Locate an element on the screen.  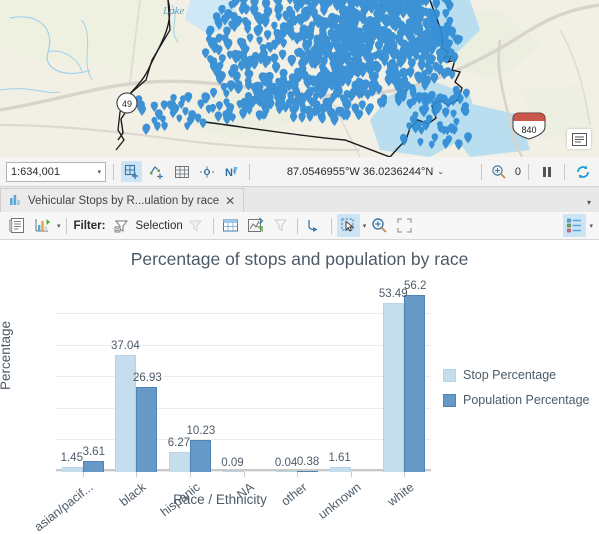
bar-value-label: 1.61 is located at coordinates (339, 457).